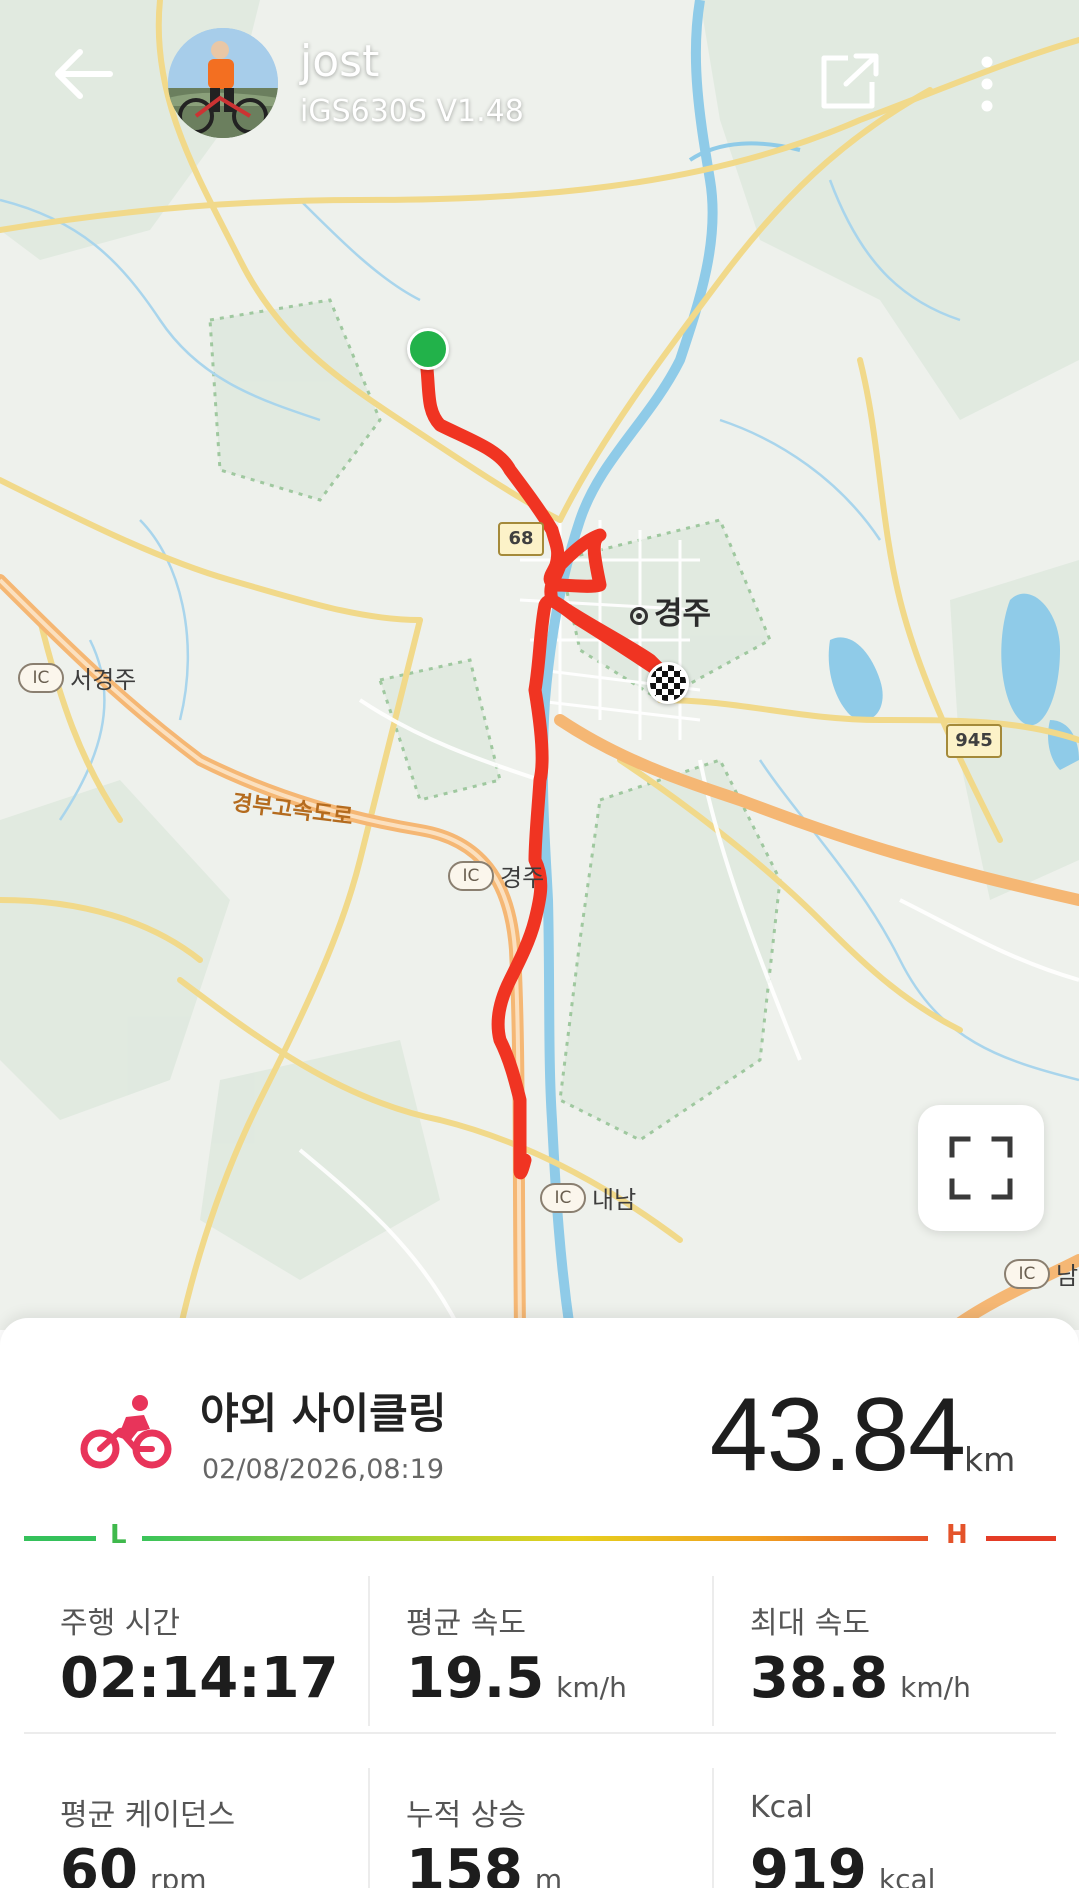  What do you see at coordinates (340, 61) in the screenshot?
I see `user-name: jost` at bounding box center [340, 61].